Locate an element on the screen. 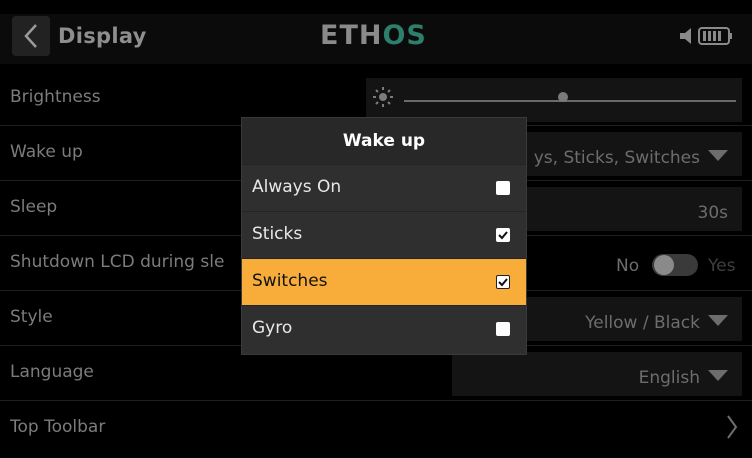 This screenshot has width=752, height=458. sleep-value: 30s is located at coordinates (713, 213).